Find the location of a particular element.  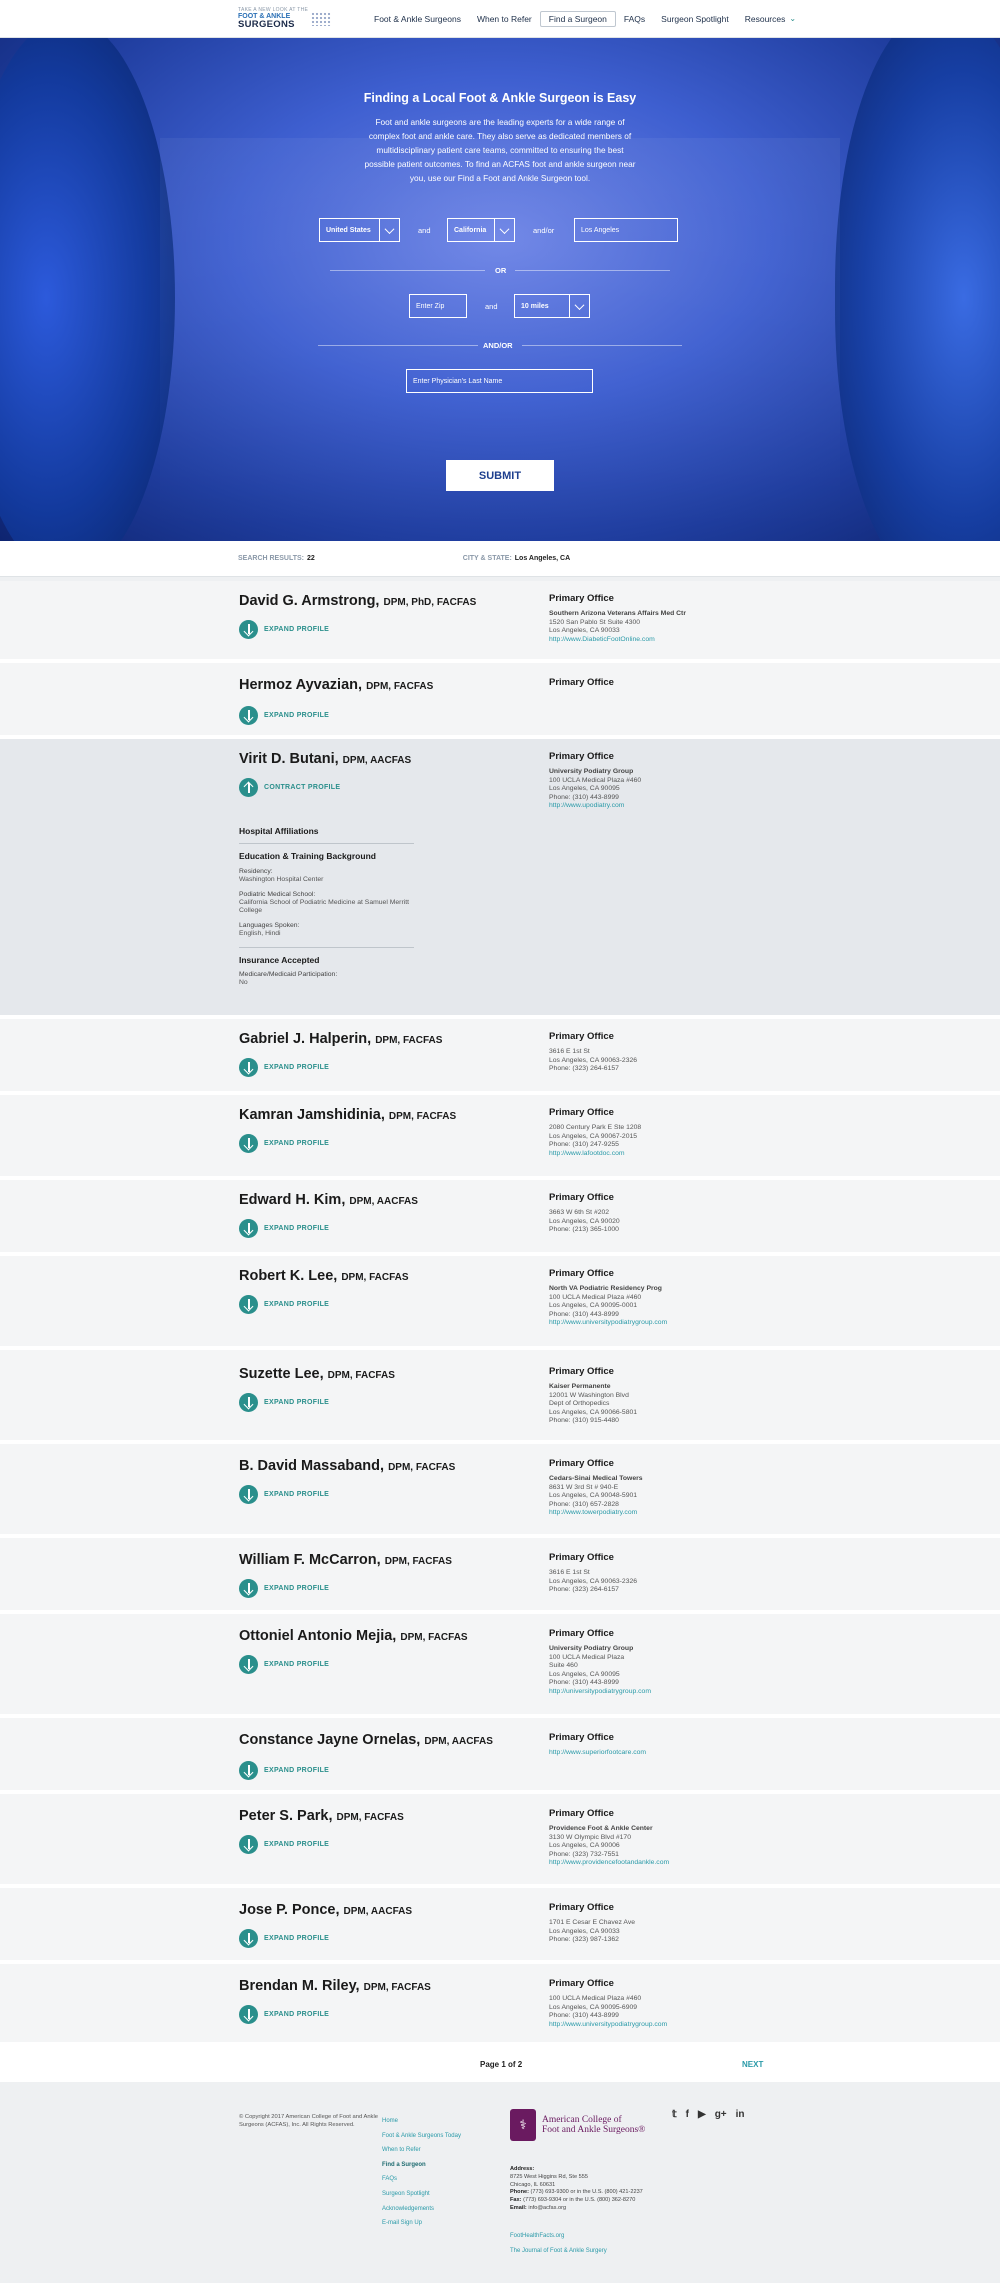

nav-item-surgeons: Foot & Ankle Surgeons is located at coordinates (417, 19).